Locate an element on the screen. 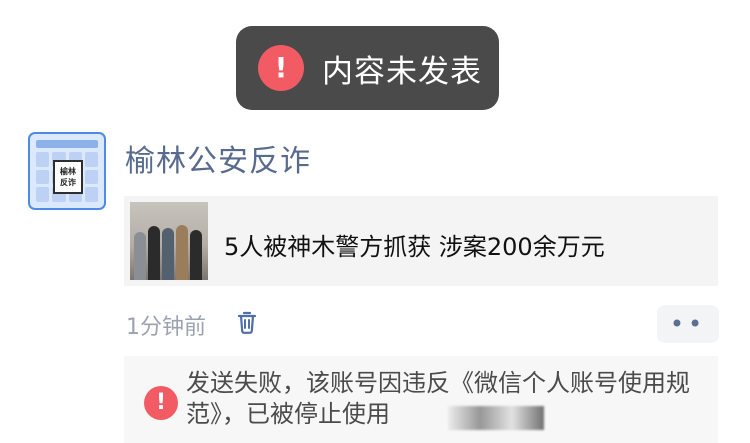 The width and height of the screenshot is (750, 443). avatar-header-bar is located at coordinates (67, 144).